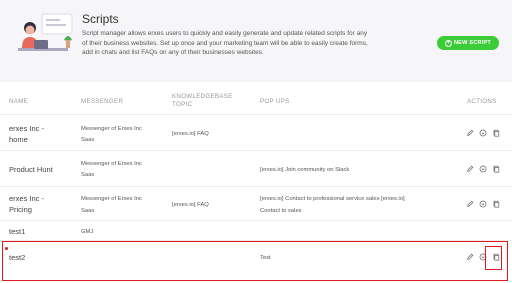  I want to click on row-highlight-box, so click(255, 261).